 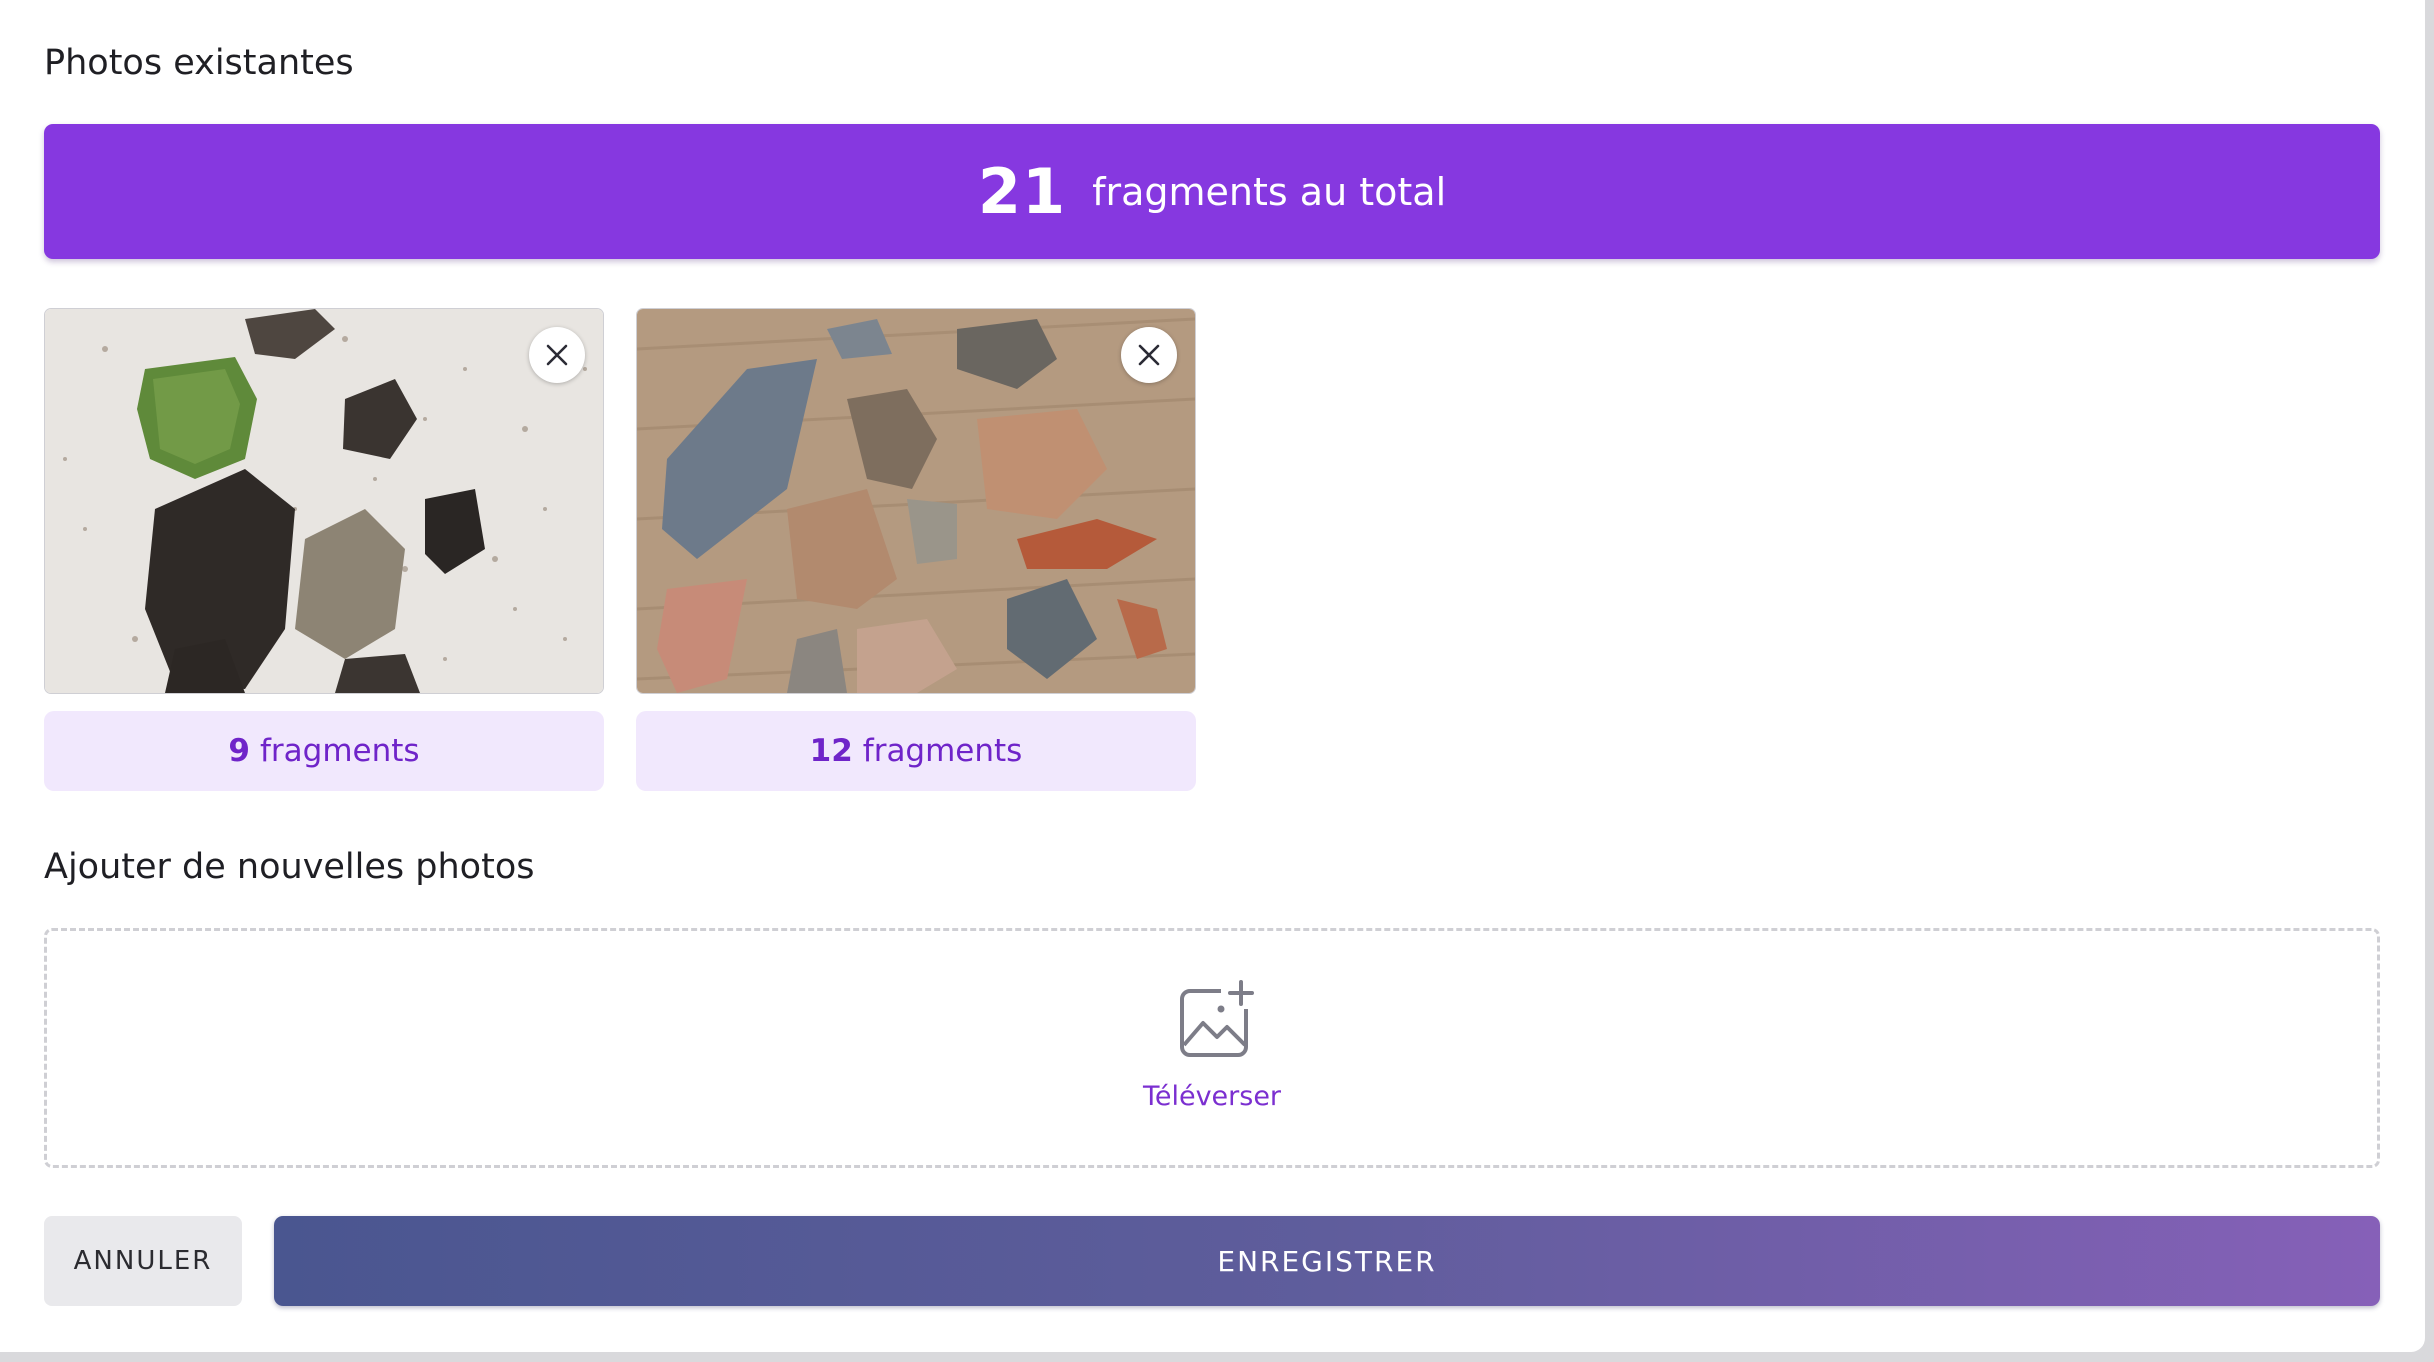 What do you see at coordinates (239, 751) in the screenshot?
I see `fragment-count: 9` at bounding box center [239, 751].